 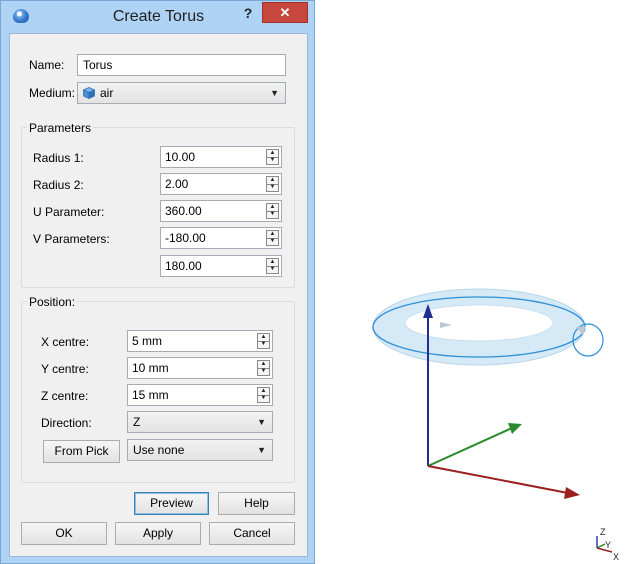 I want to click on triad-x-label: X, so click(x=616, y=557).